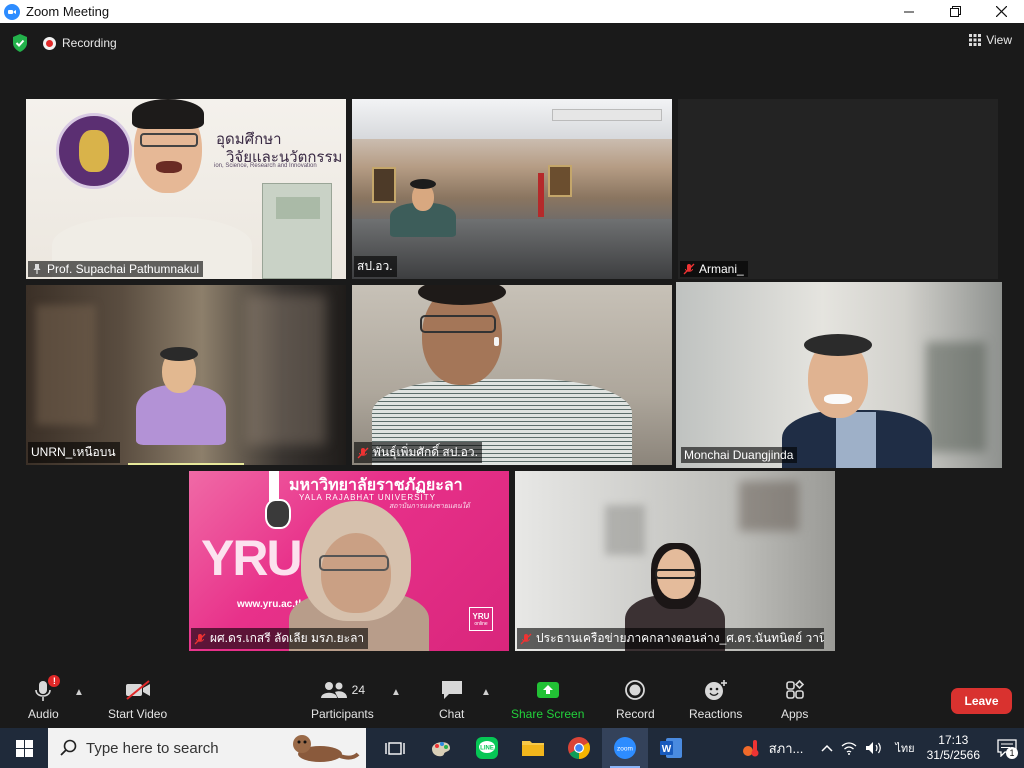  I want to click on record-button: Record, so click(635, 698).